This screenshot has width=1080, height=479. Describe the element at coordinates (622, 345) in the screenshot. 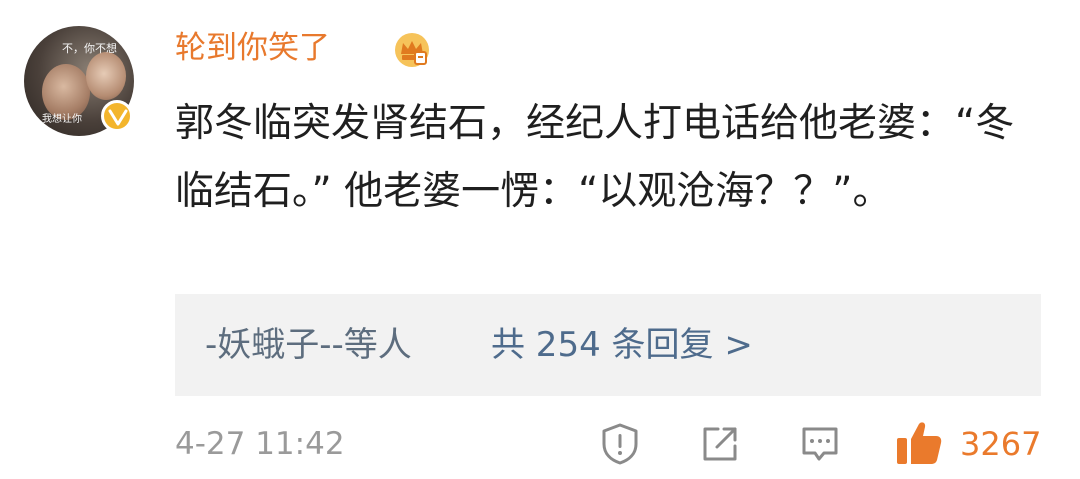

I see `view-replies-link: 共 254 条回复 >` at that location.